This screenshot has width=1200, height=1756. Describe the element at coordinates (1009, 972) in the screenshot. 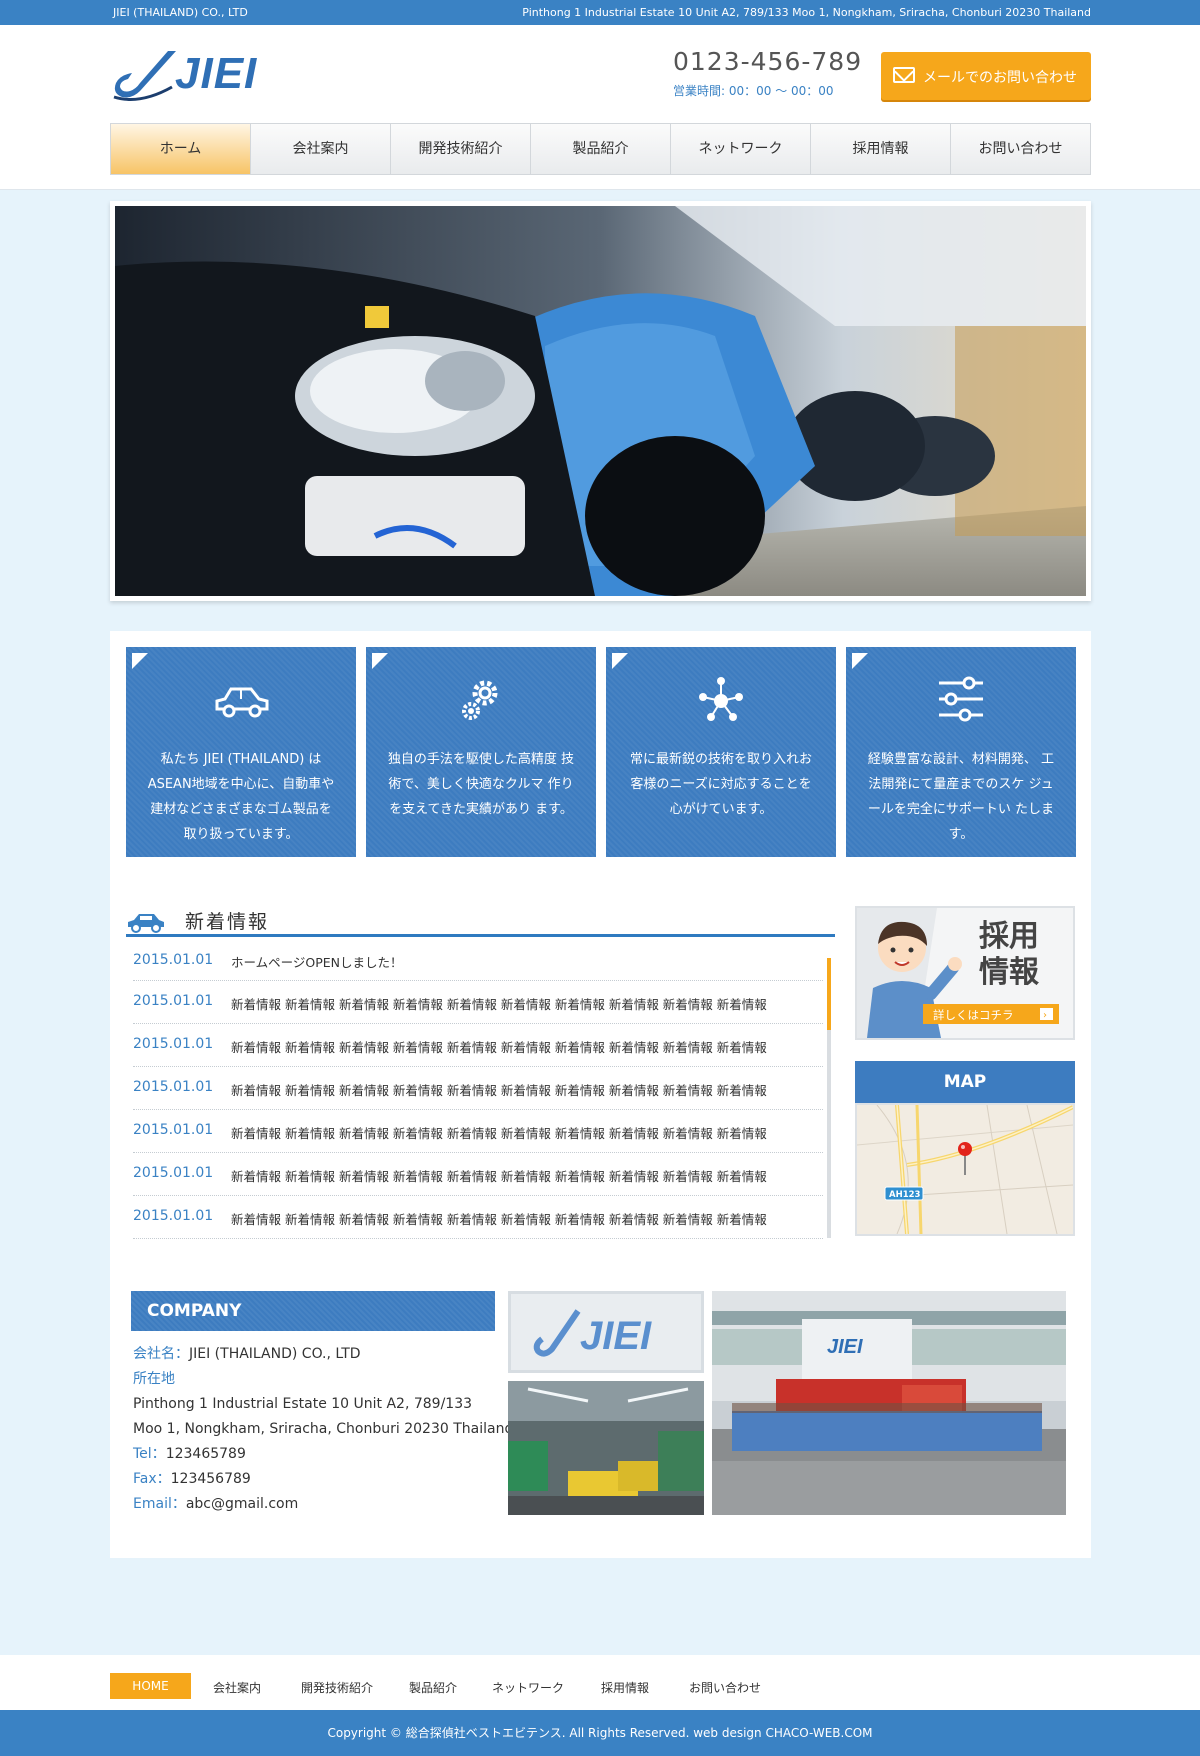

I see `recruit-title-2: 情報` at that location.